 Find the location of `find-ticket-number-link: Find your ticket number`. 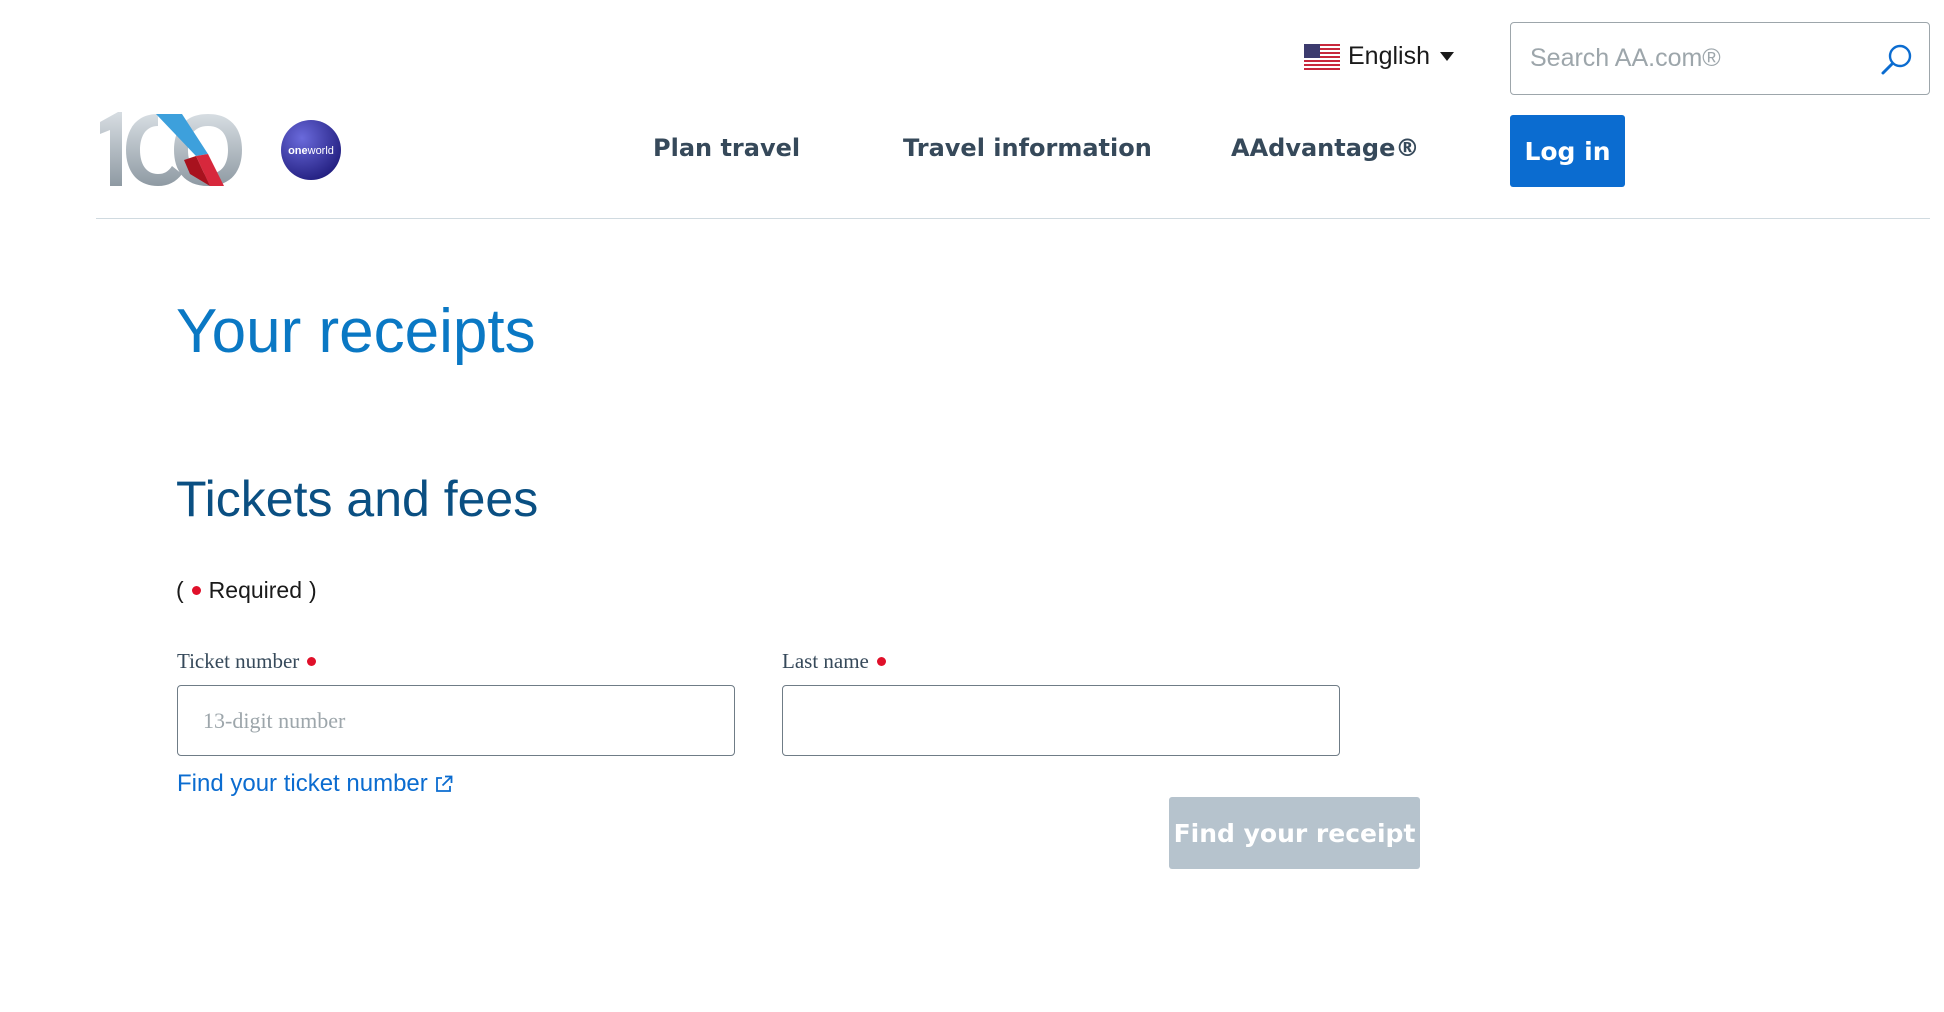

find-ticket-number-link: Find your ticket number is located at coordinates (315, 784).